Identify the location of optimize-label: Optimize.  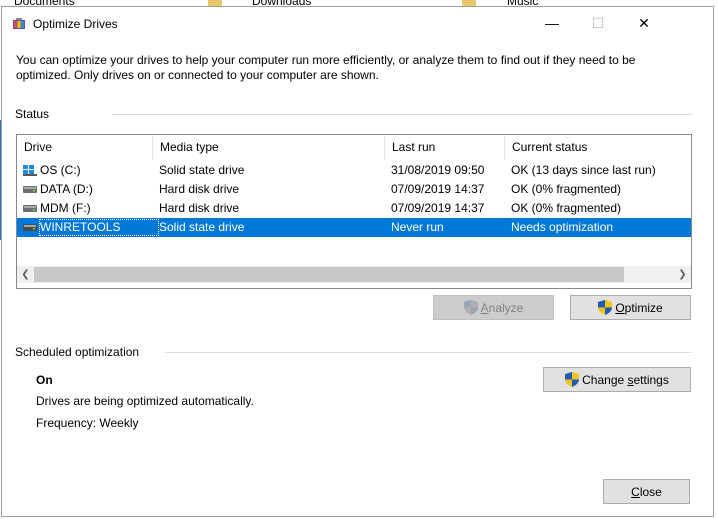
(639, 307).